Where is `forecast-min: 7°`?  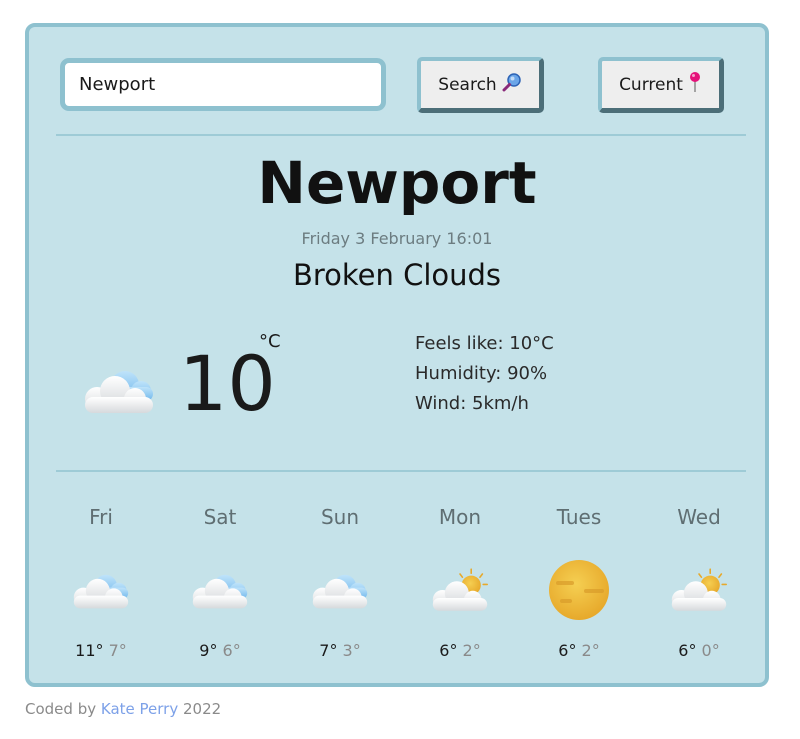
forecast-min: 7° is located at coordinates (117, 650).